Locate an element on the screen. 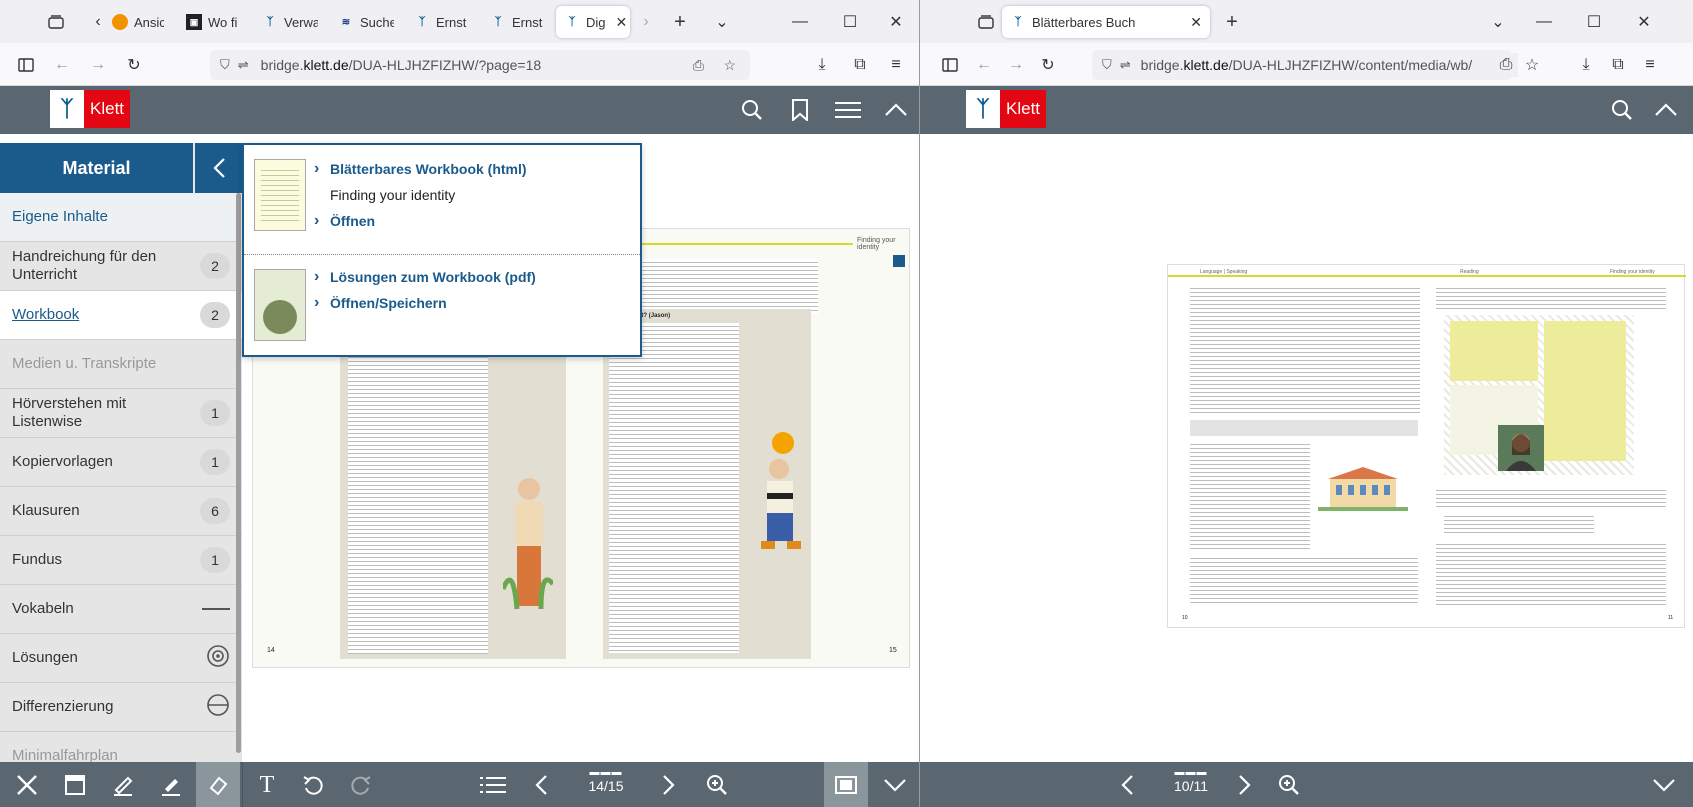 The width and height of the screenshot is (1693, 807). undo-icon is located at coordinates (313, 785).